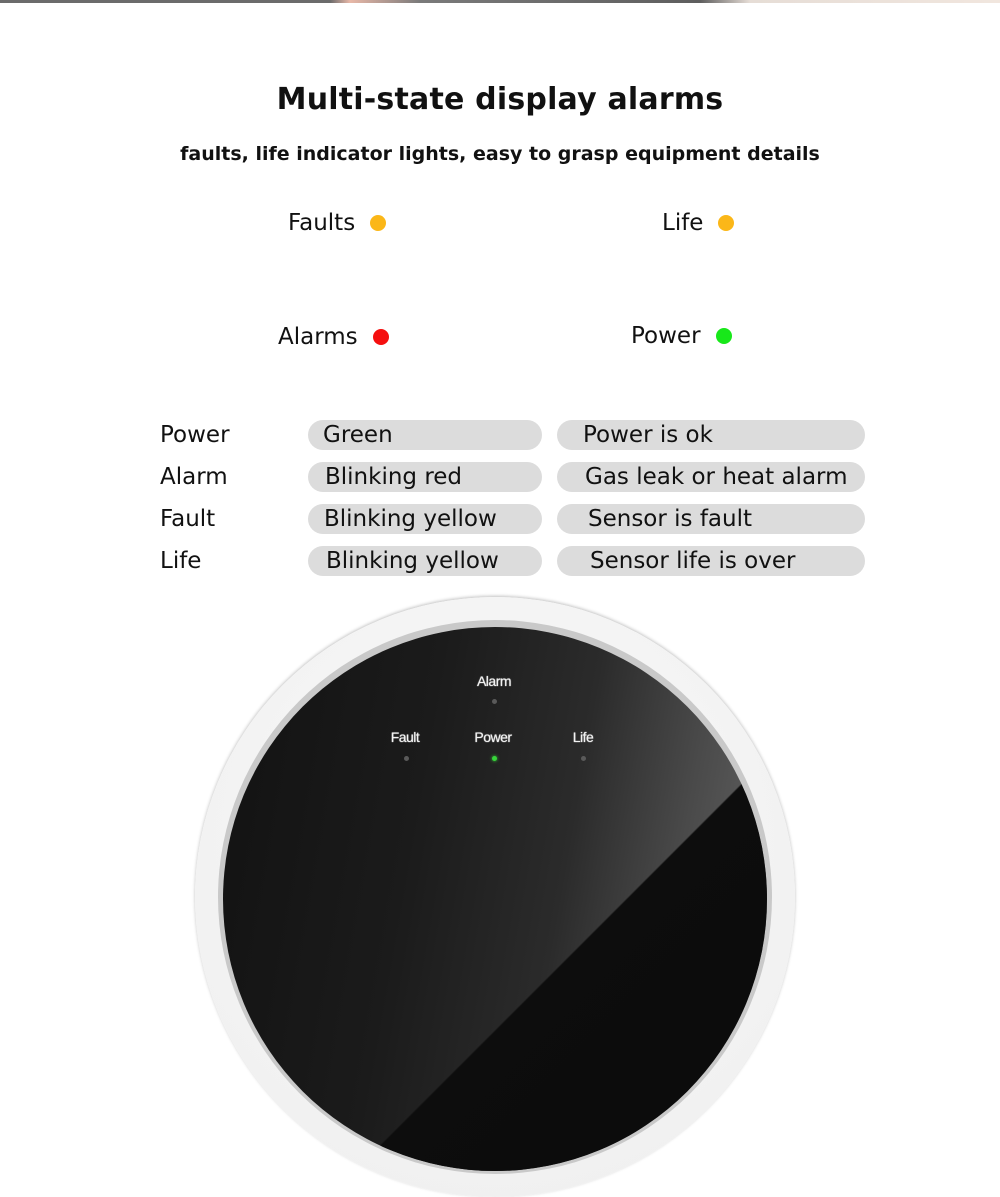  I want to click on power-led-icon, so click(494, 758).